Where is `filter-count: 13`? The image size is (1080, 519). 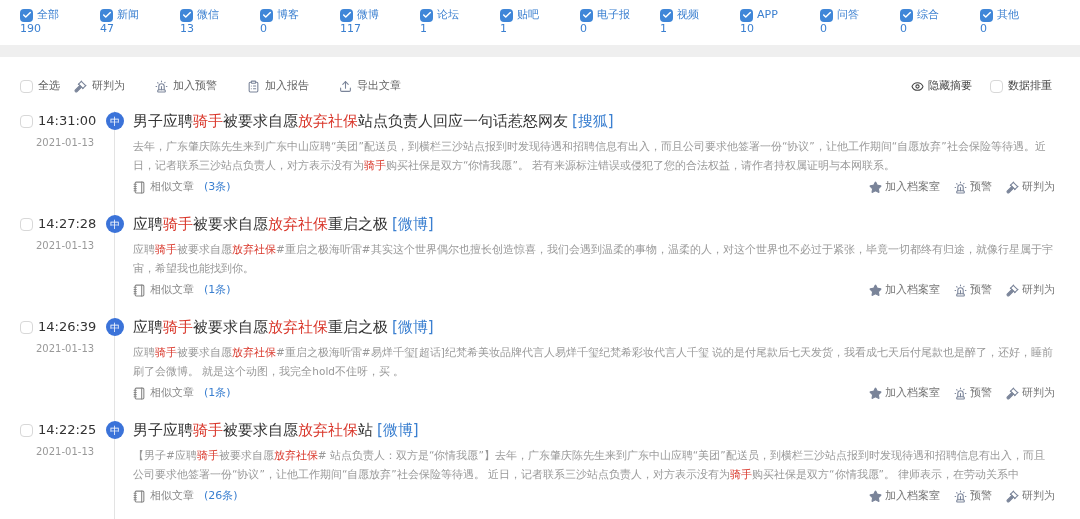 filter-count: 13 is located at coordinates (187, 29).